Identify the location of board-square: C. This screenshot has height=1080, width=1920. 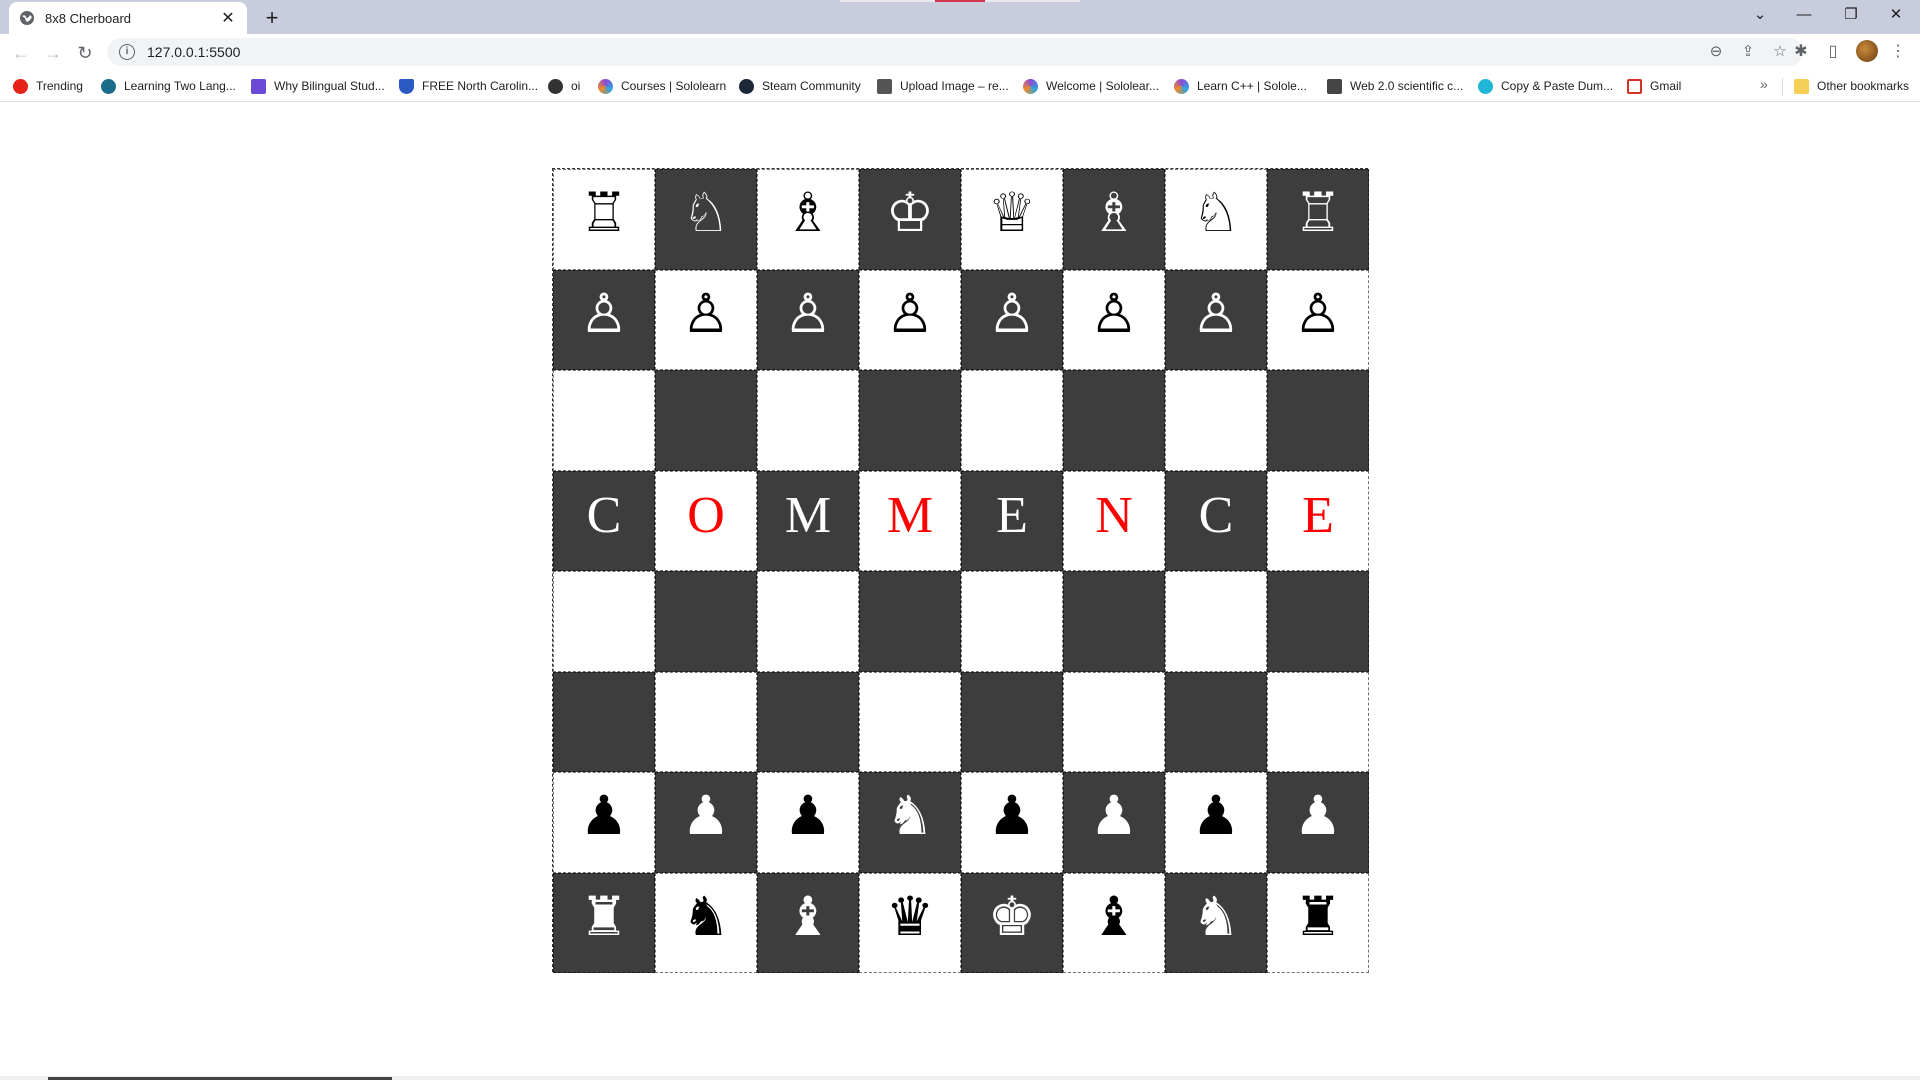
(604, 520).